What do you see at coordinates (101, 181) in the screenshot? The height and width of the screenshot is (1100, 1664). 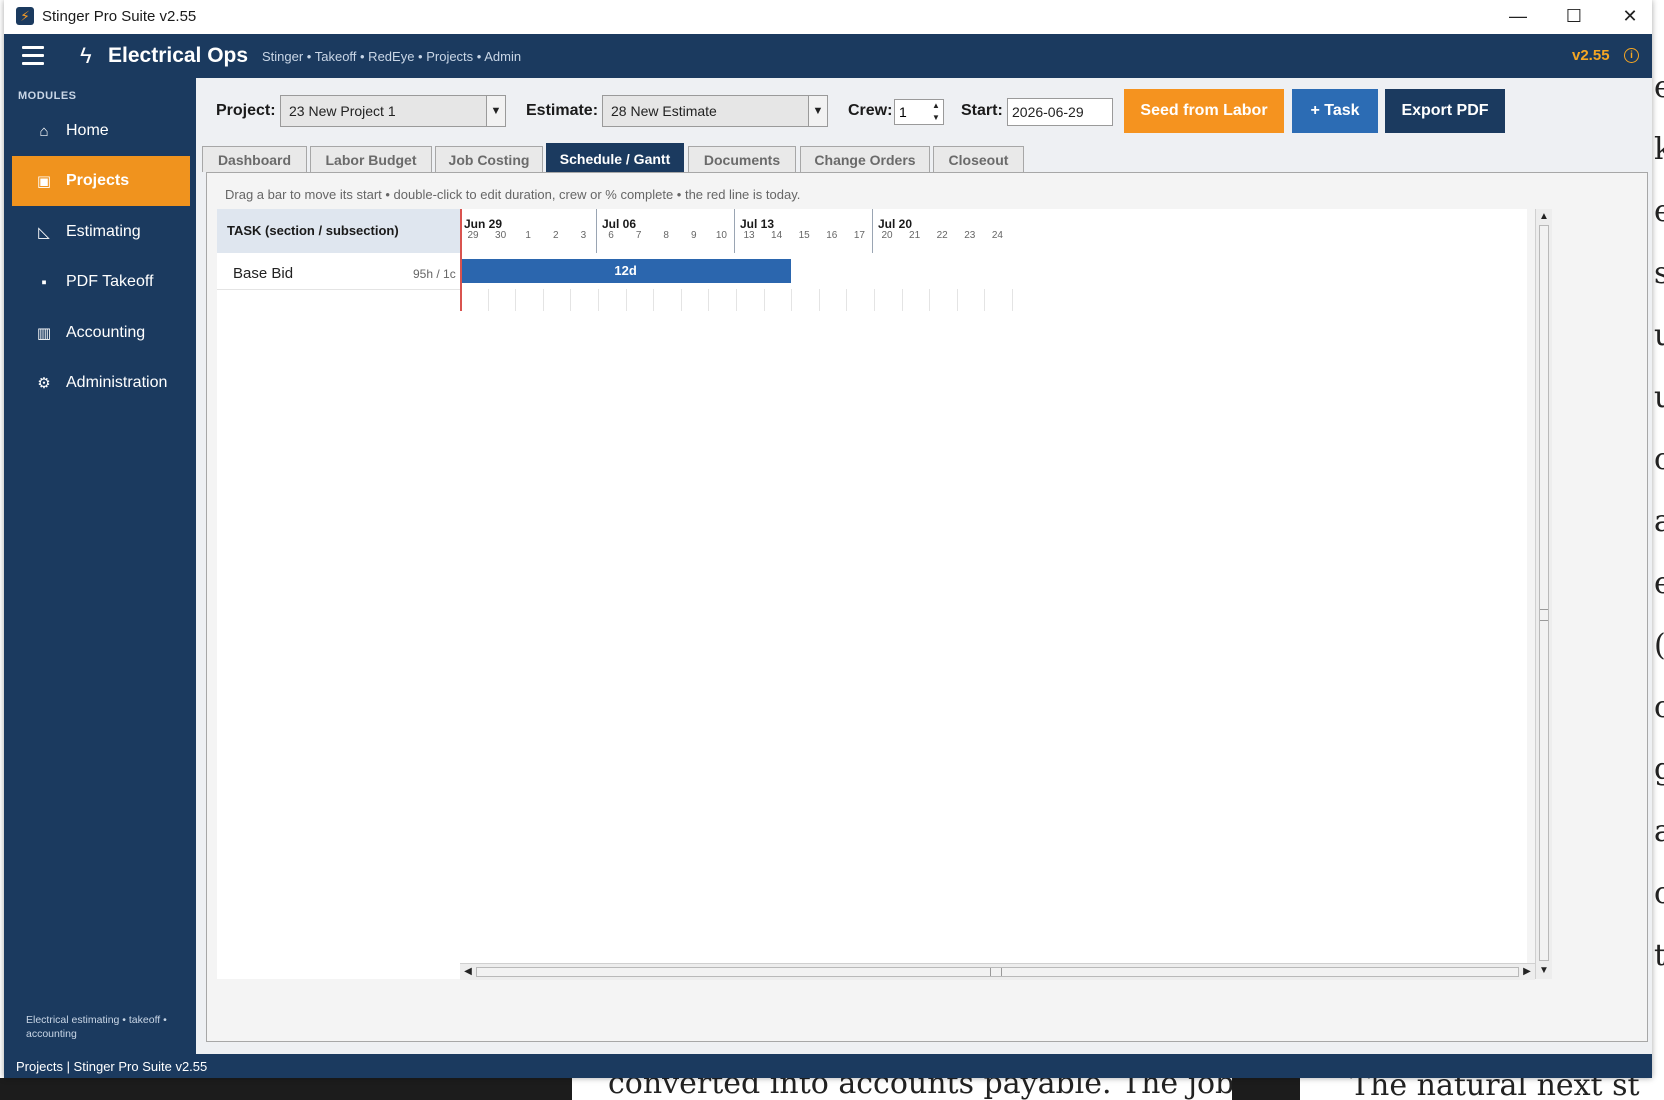 I see `sidebar-item-projects: ▣ Projects` at bounding box center [101, 181].